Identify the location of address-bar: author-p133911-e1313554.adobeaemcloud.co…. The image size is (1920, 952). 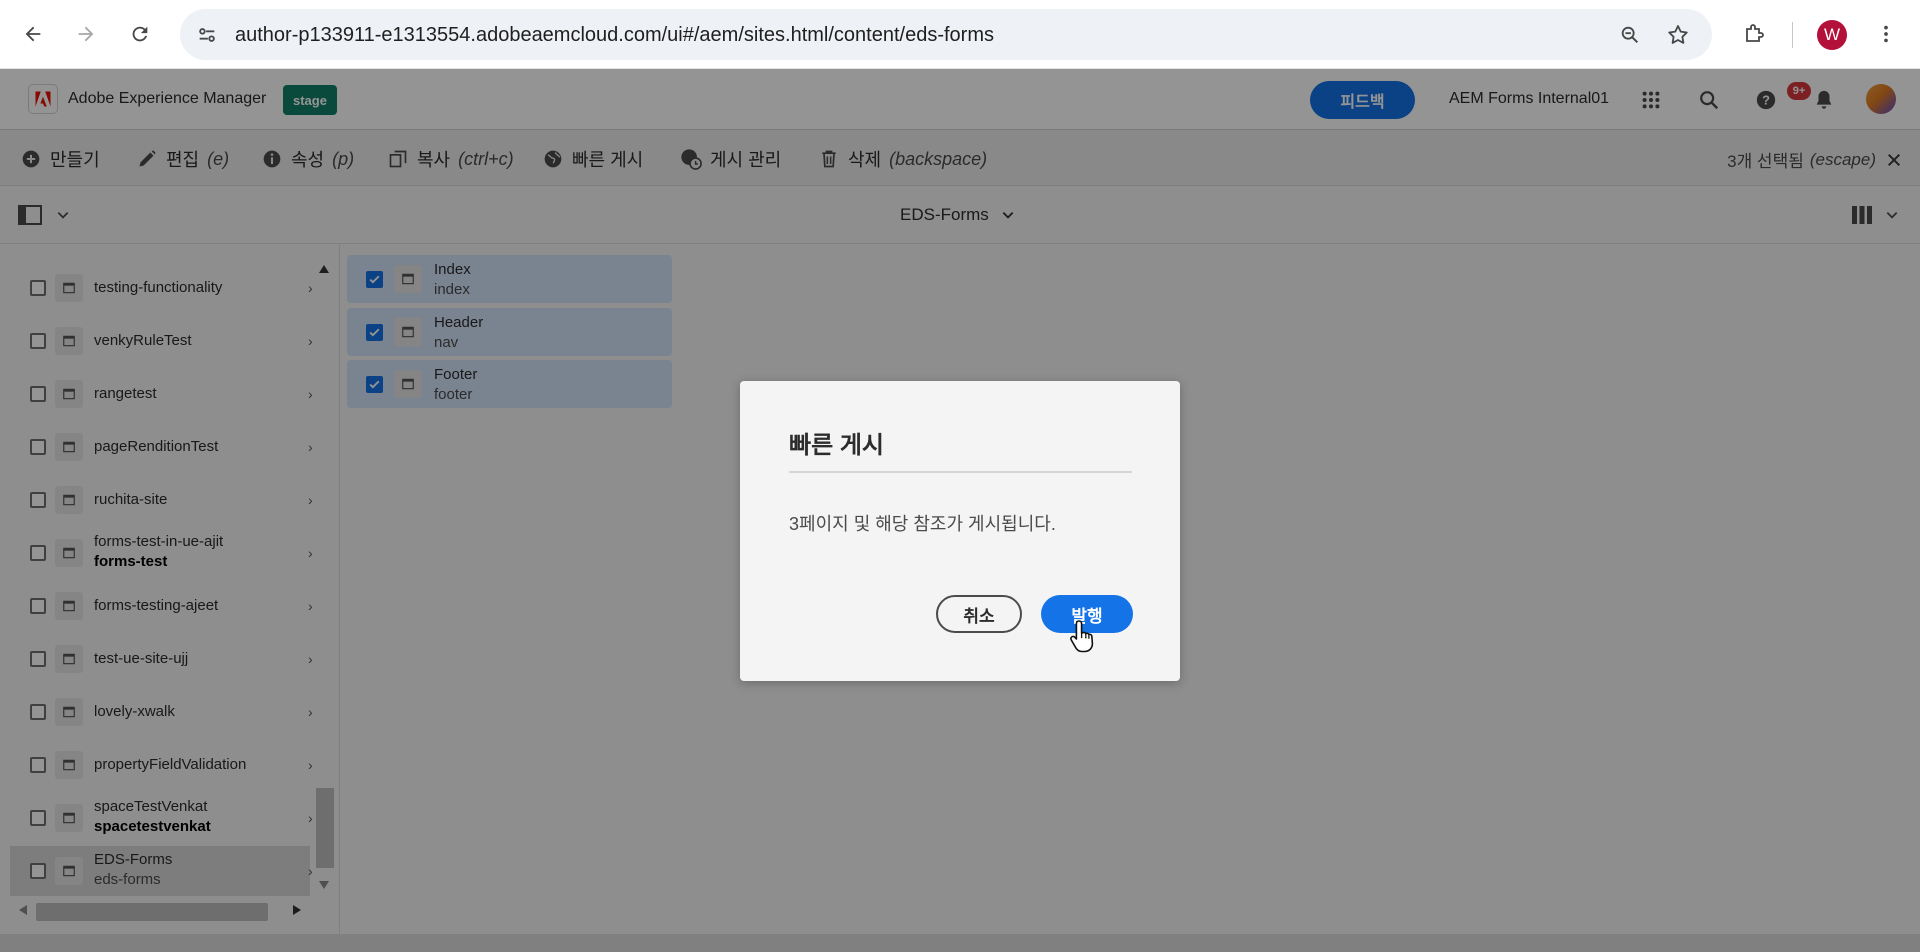
(946, 34).